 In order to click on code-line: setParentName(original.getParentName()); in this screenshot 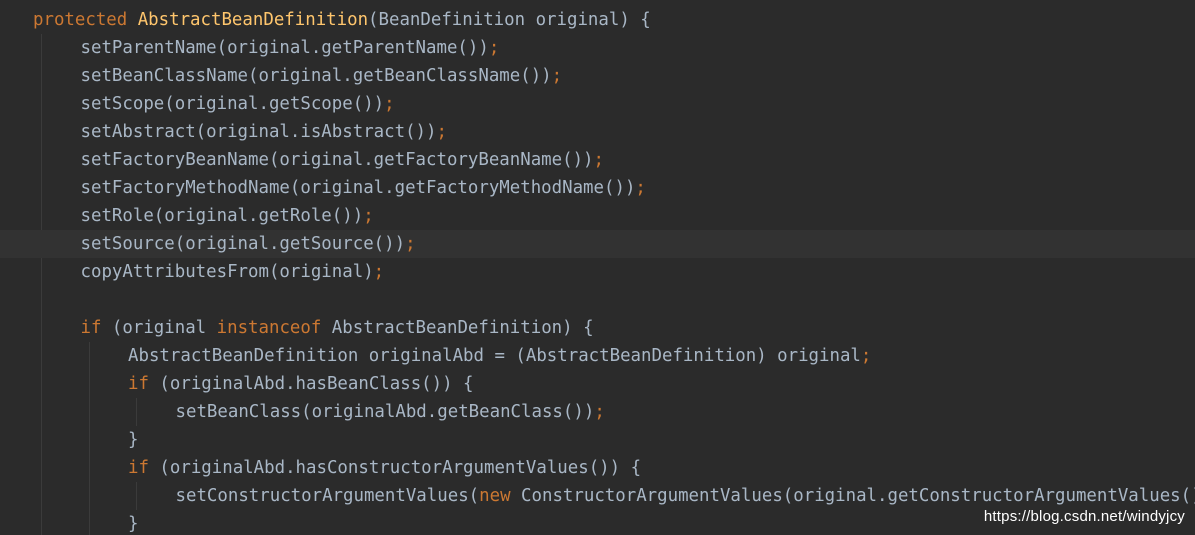, I will do `click(597, 48)`.